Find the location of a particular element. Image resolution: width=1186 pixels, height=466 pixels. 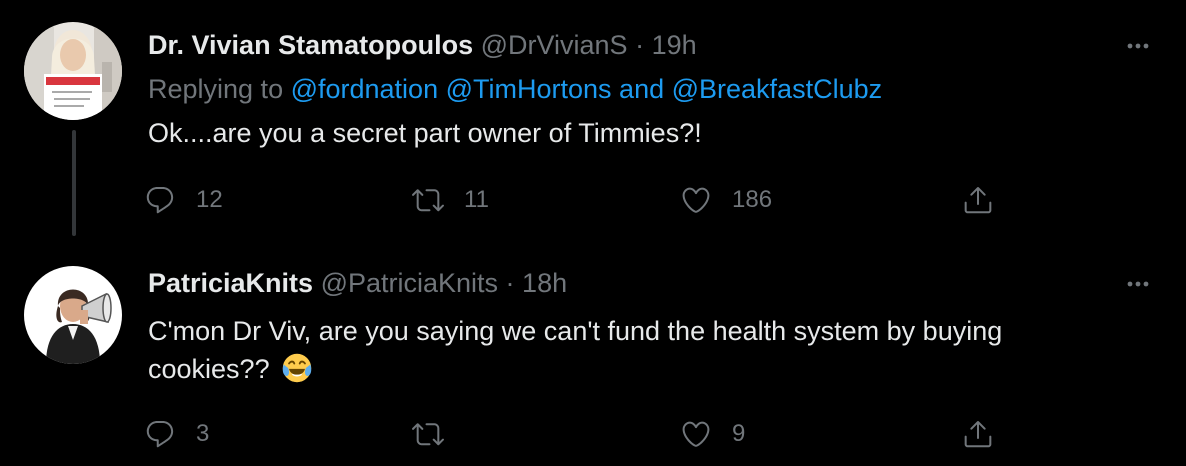

reply-count: 12 is located at coordinates (209, 199).